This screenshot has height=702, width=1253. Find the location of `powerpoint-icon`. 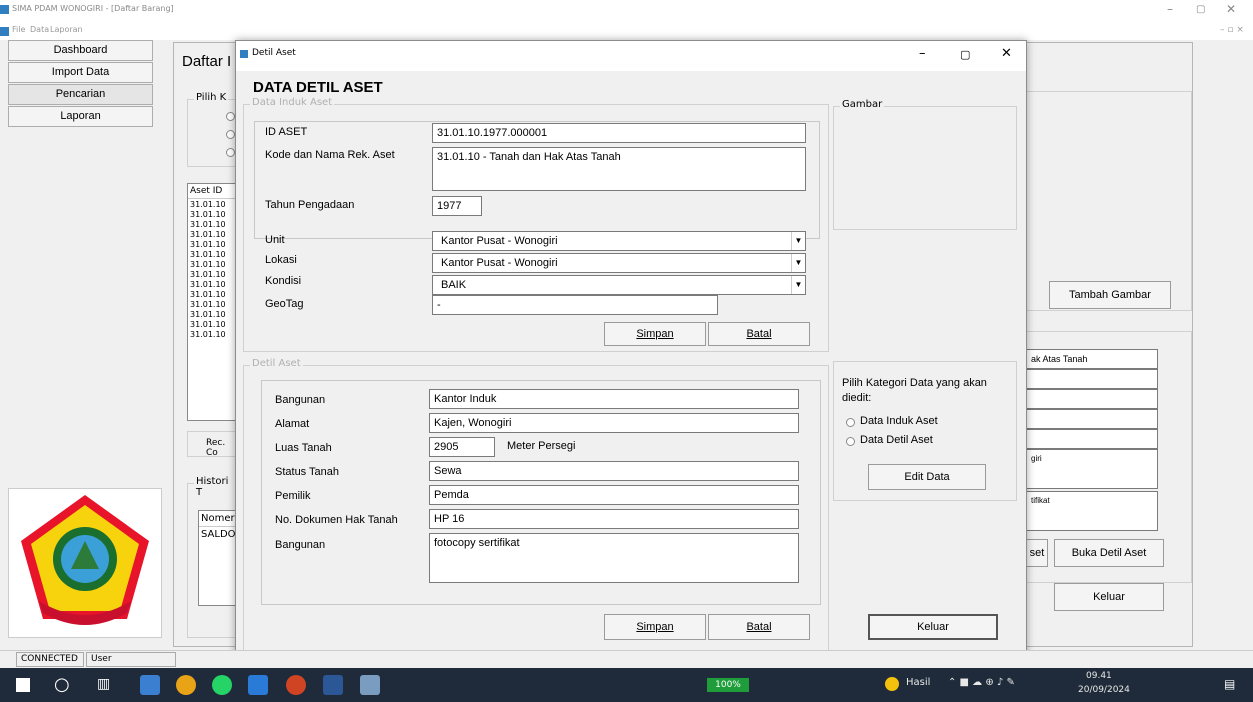

powerpoint-icon is located at coordinates (296, 685).